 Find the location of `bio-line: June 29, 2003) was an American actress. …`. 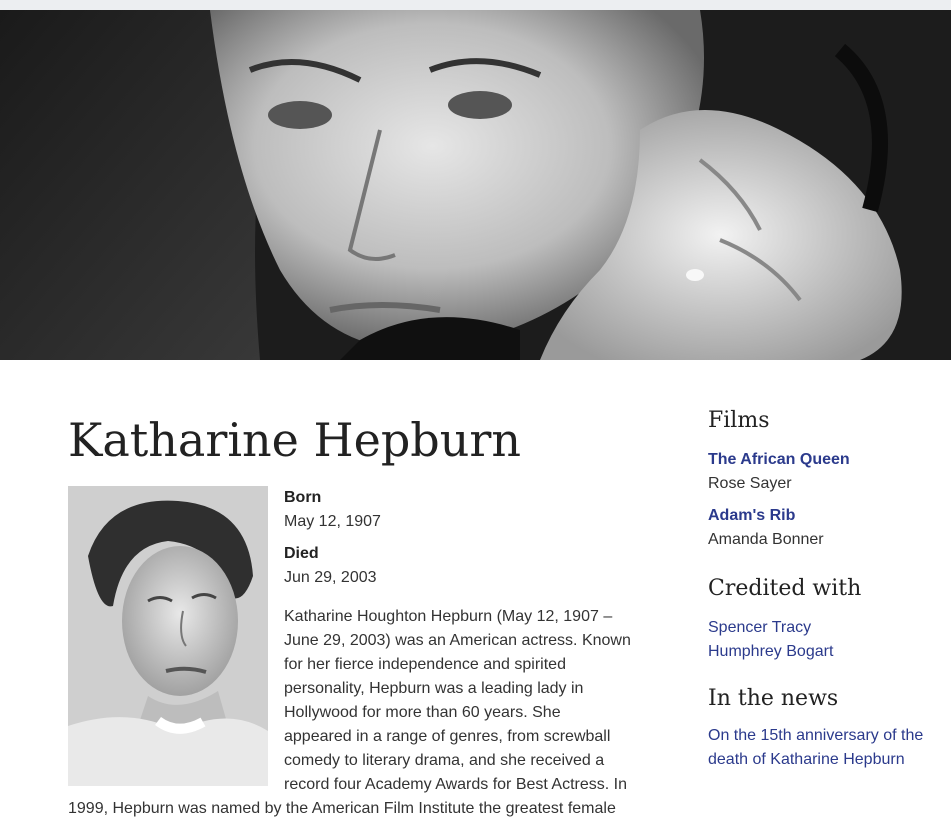

bio-line: June 29, 2003) was an American actress. … is located at coordinates (457, 640).